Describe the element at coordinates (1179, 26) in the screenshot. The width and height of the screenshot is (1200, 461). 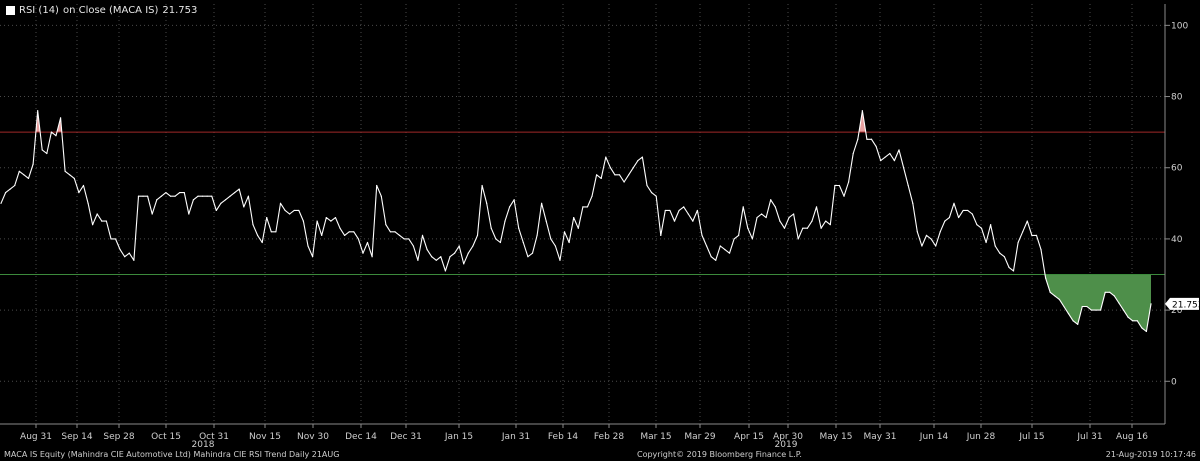
I see `y-tick-label: 100` at that location.